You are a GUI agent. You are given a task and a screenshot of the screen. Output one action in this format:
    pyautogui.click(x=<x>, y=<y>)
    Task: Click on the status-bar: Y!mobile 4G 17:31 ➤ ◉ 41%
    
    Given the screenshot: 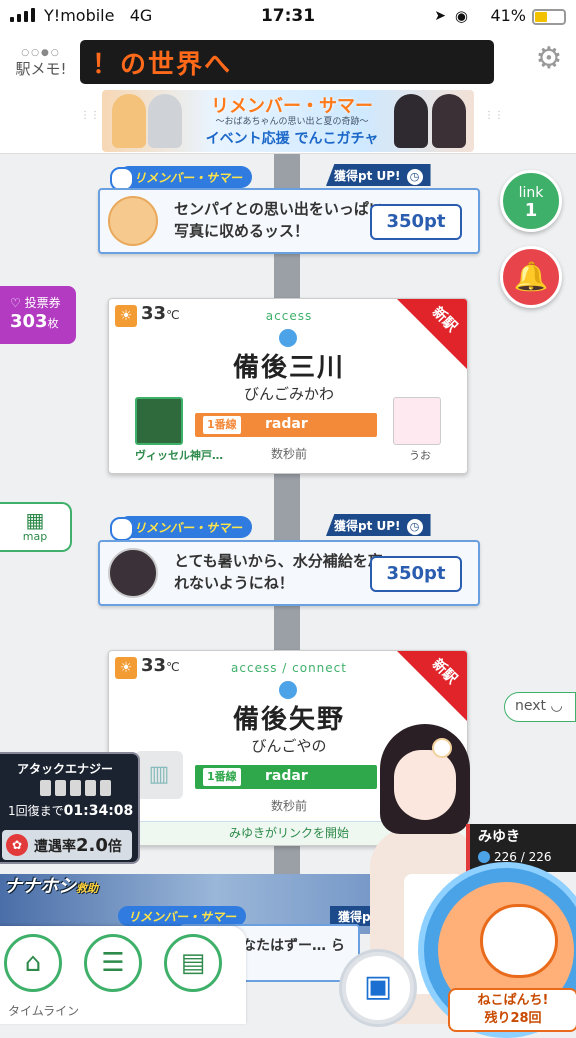 What is the action you would take?
    pyautogui.click(x=288, y=17)
    